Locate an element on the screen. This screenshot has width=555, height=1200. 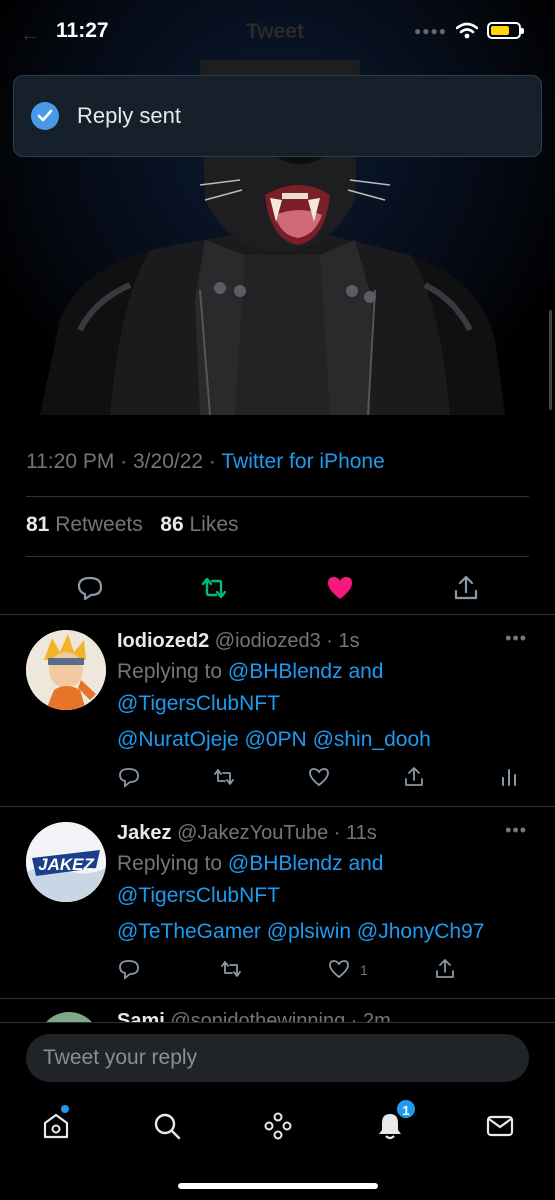
reply-actions: 1 is located at coordinates (277, 971).